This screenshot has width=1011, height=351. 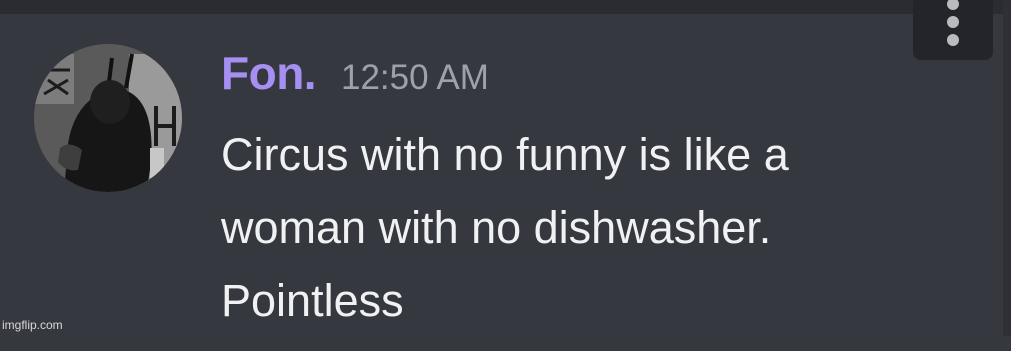 I want to click on user-avatar, so click(x=108, y=118).